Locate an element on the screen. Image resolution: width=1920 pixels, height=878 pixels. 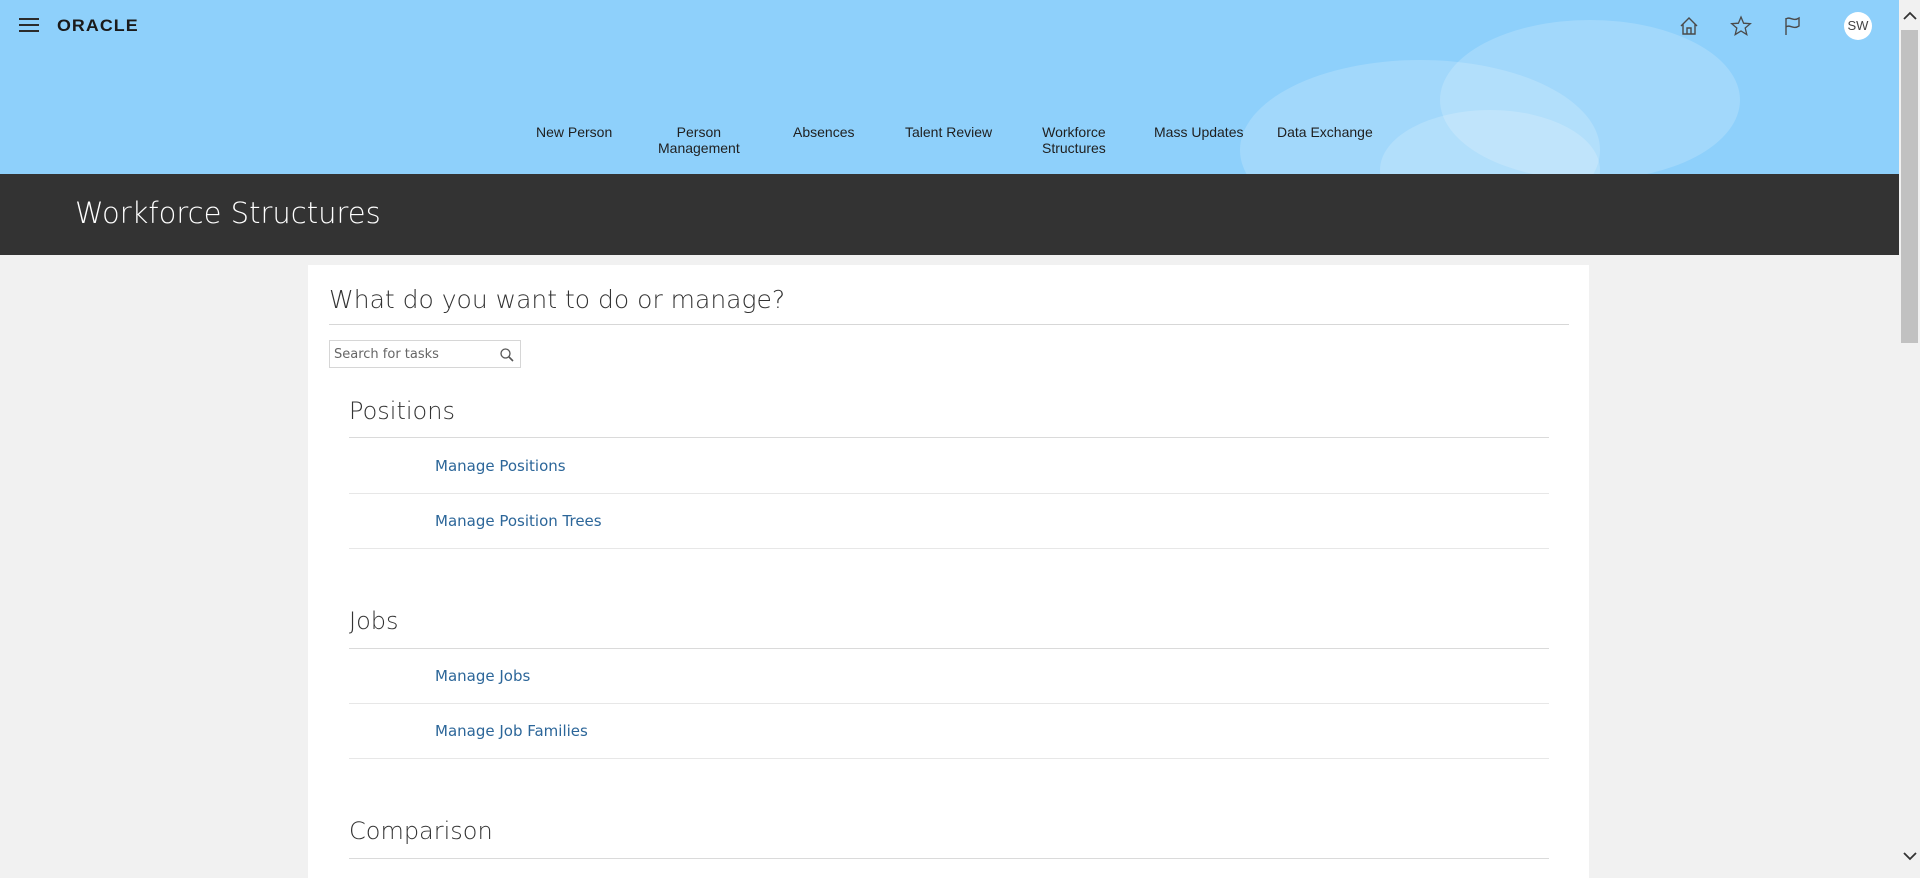
home-icon is located at coordinates (1689, 26).